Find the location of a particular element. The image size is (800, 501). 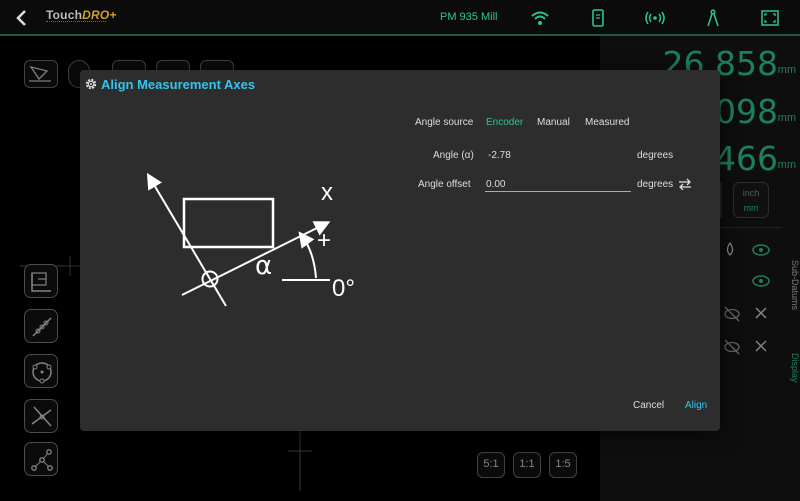

cancel-button: Cancel is located at coordinates (648, 405).